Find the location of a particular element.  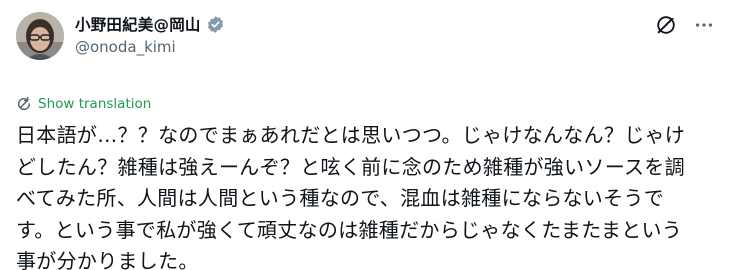

grok-icon is located at coordinates (666, 25).